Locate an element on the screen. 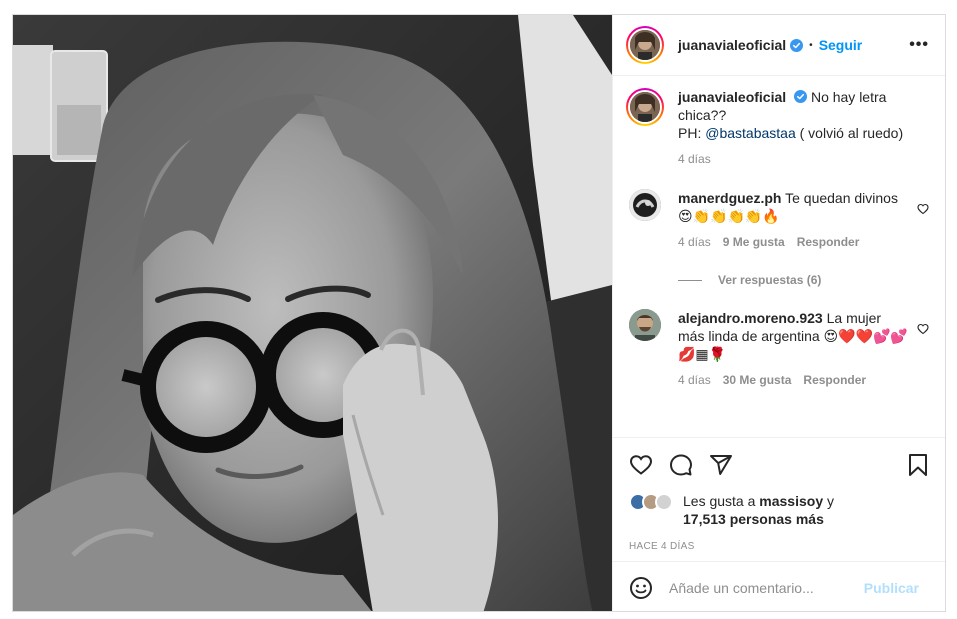  follow-button: Seguir is located at coordinates (841, 45).